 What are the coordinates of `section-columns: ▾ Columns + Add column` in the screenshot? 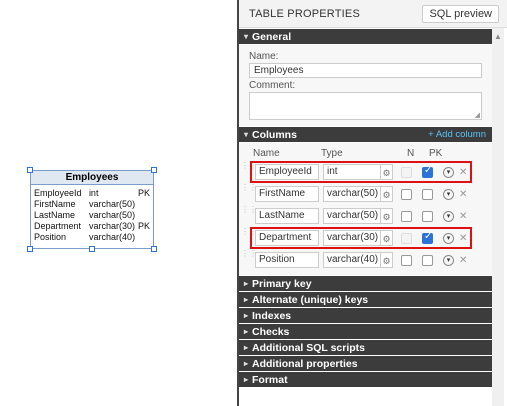 It's located at (365, 134).